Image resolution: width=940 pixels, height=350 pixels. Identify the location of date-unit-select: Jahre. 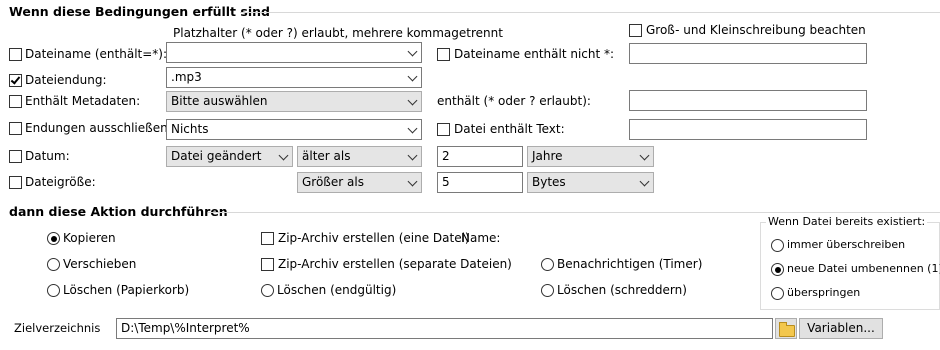
(590, 156).